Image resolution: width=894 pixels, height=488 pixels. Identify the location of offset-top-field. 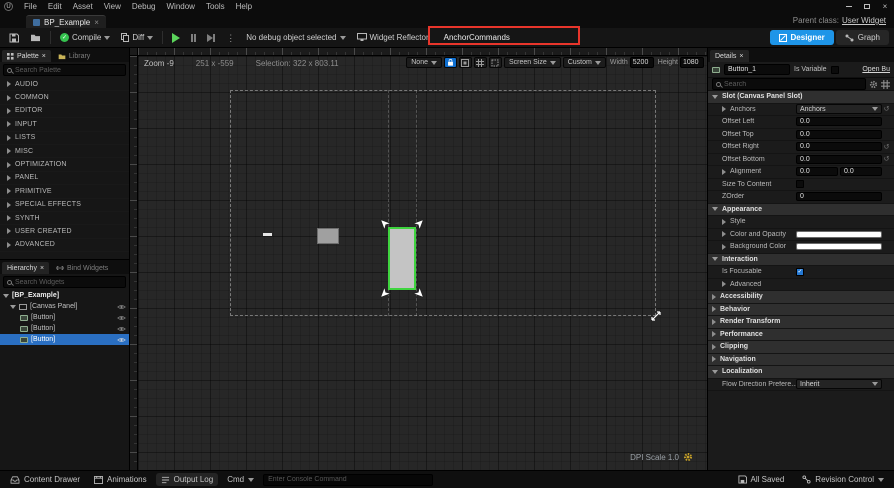
(839, 134).